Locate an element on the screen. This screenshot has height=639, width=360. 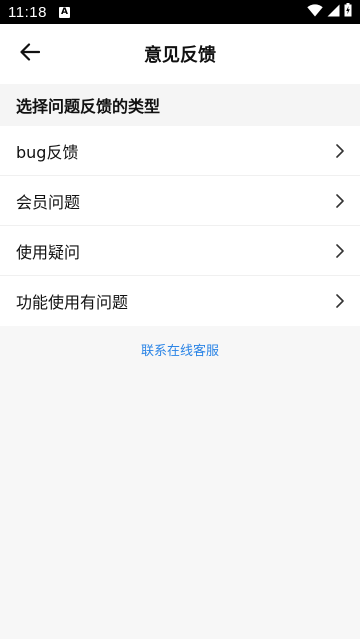
list-item-feature-issue: 功能使用有问题 is located at coordinates (180, 301).